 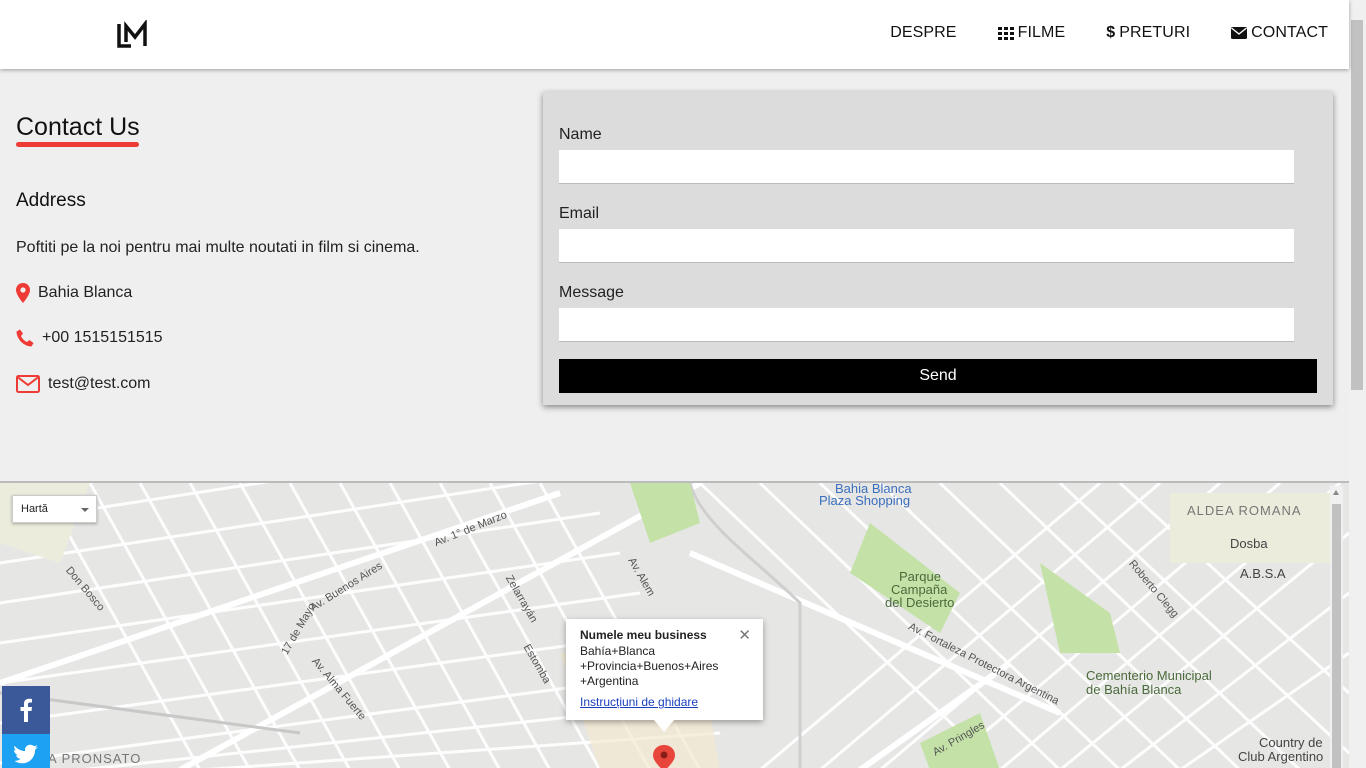 What do you see at coordinates (579, 213) in the screenshot?
I see `email-label: Email` at bounding box center [579, 213].